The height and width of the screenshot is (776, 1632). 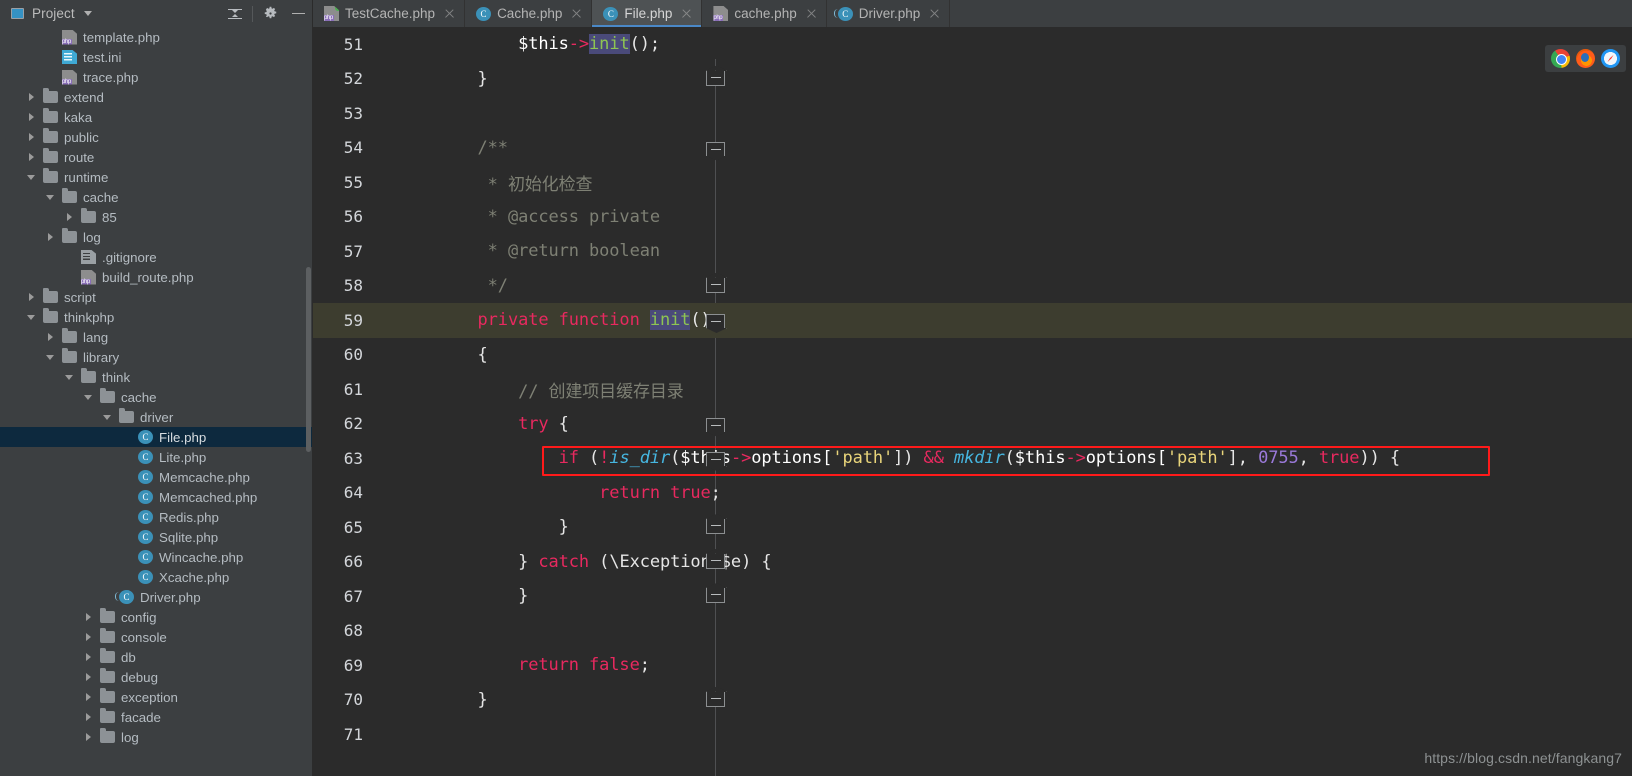 What do you see at coordinates (972, 527) in the screenshot?
I see `code-line-65: 65 }` at bounding box center [972, 527].